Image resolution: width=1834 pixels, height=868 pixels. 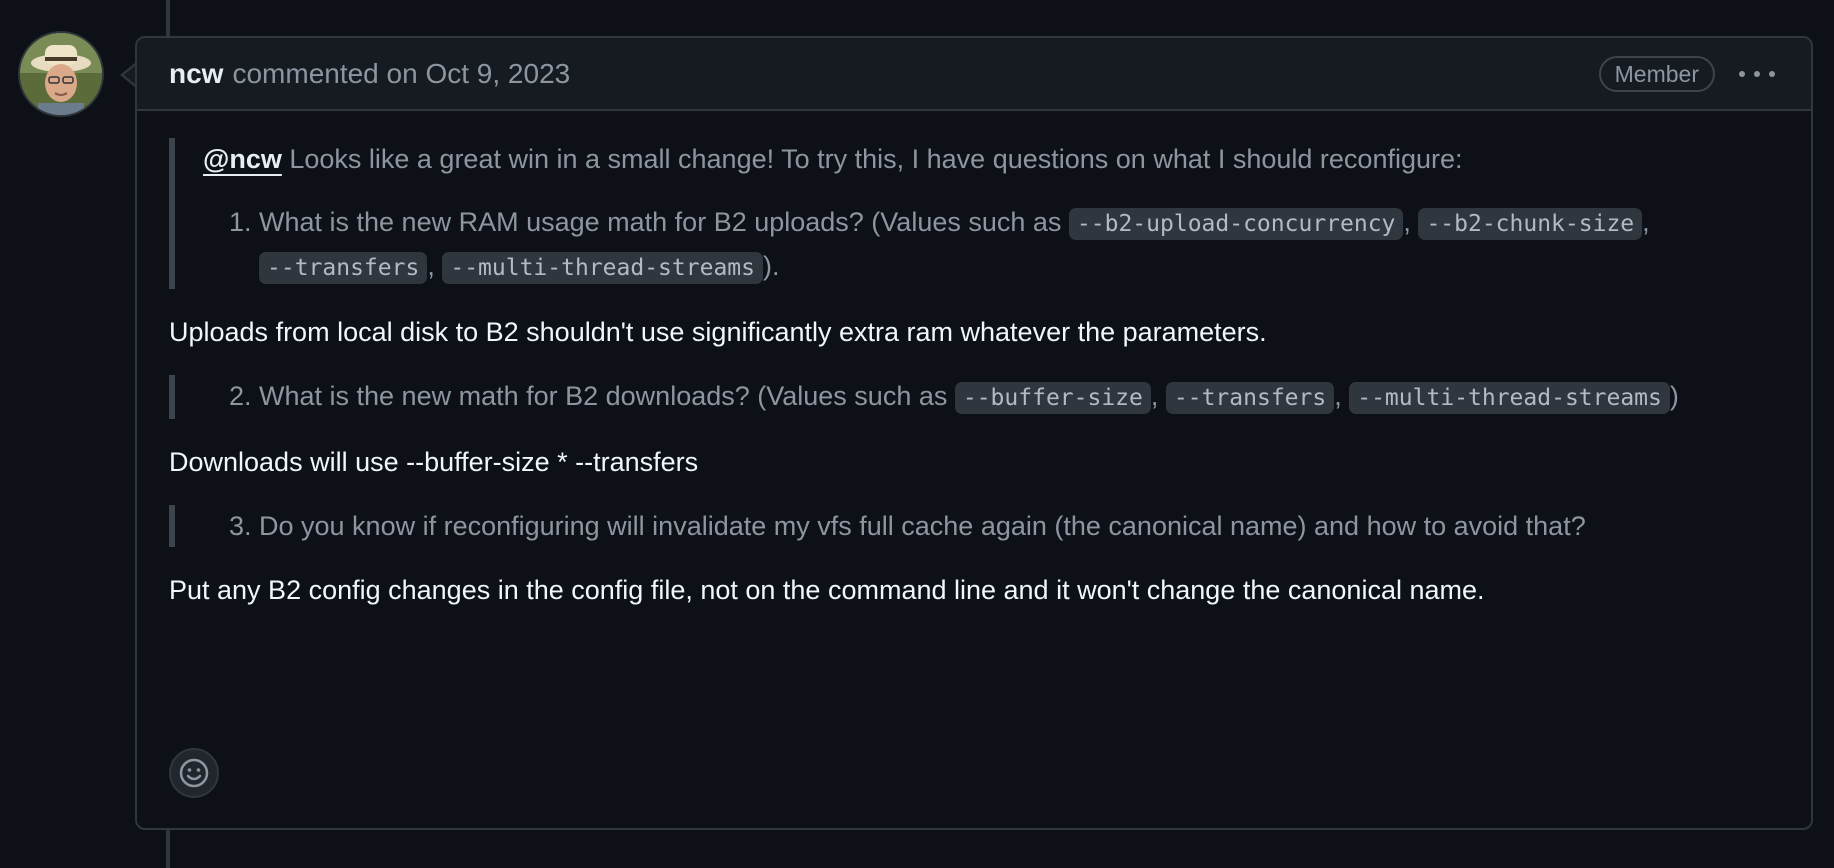 What do you see at coordinates (1530, 224) in the screenshot?
I see `inline-code: --b2-chunk-size` at bounding box center [1530, 224].